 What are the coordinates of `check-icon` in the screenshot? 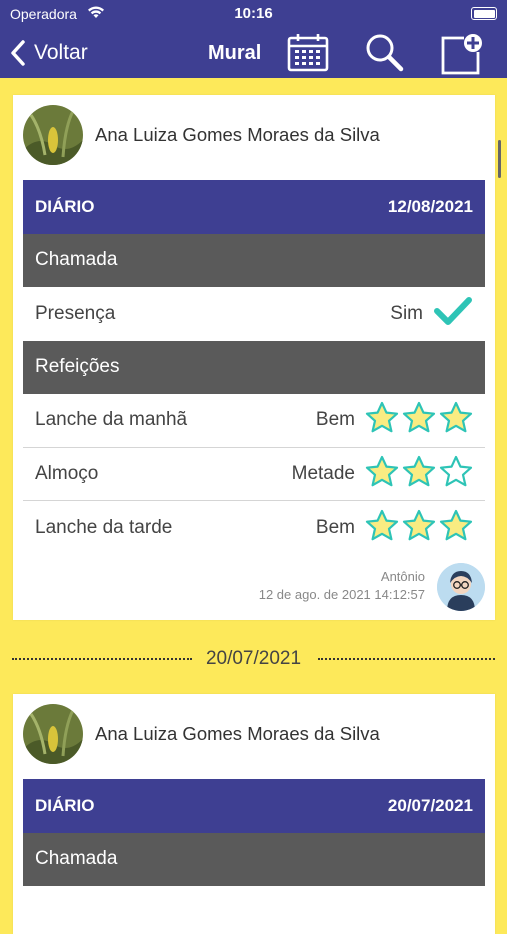 It's located at (453, 314).